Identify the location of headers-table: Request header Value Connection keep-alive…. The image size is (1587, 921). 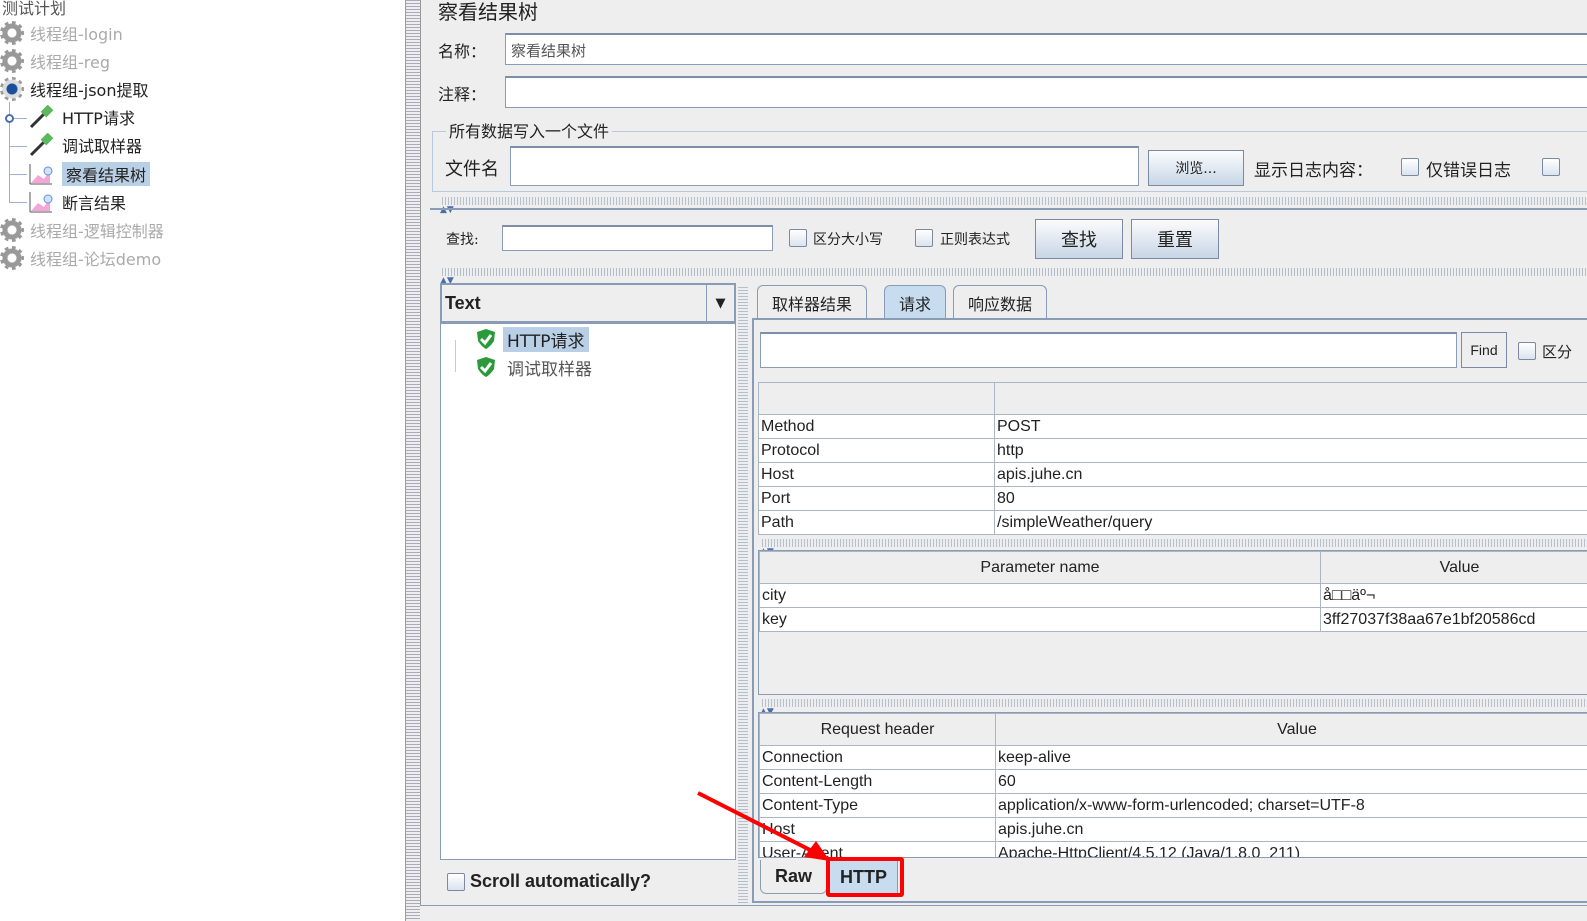
(1173, 785).